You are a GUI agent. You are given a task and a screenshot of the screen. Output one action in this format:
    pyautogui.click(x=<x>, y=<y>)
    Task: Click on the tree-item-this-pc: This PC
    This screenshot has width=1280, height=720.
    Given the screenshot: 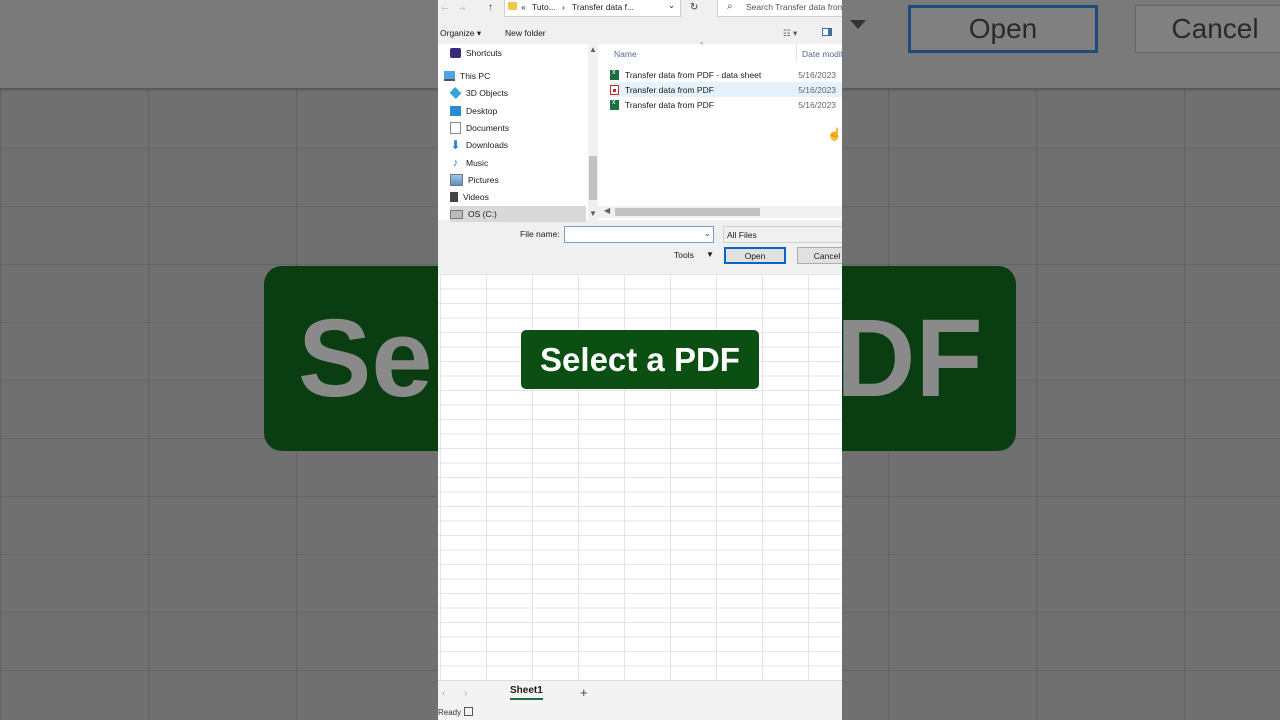 What is the action you would take?
    pyautogui.click(x=512, y=76)
    